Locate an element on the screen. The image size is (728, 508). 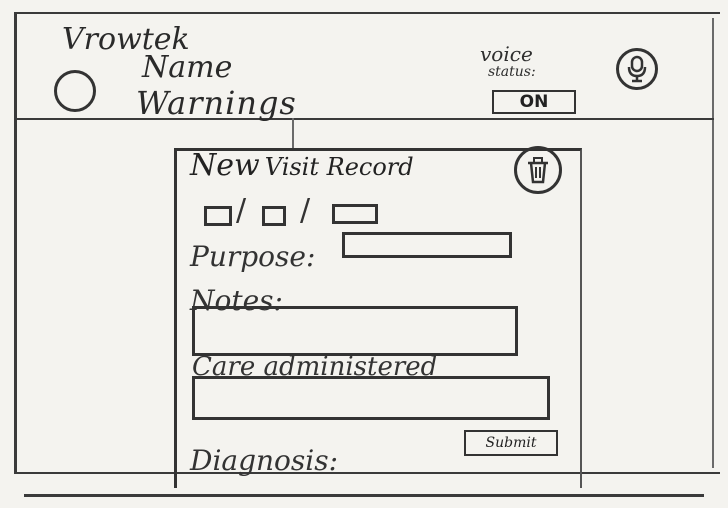
notes-input is located at coordinates (355, 331).